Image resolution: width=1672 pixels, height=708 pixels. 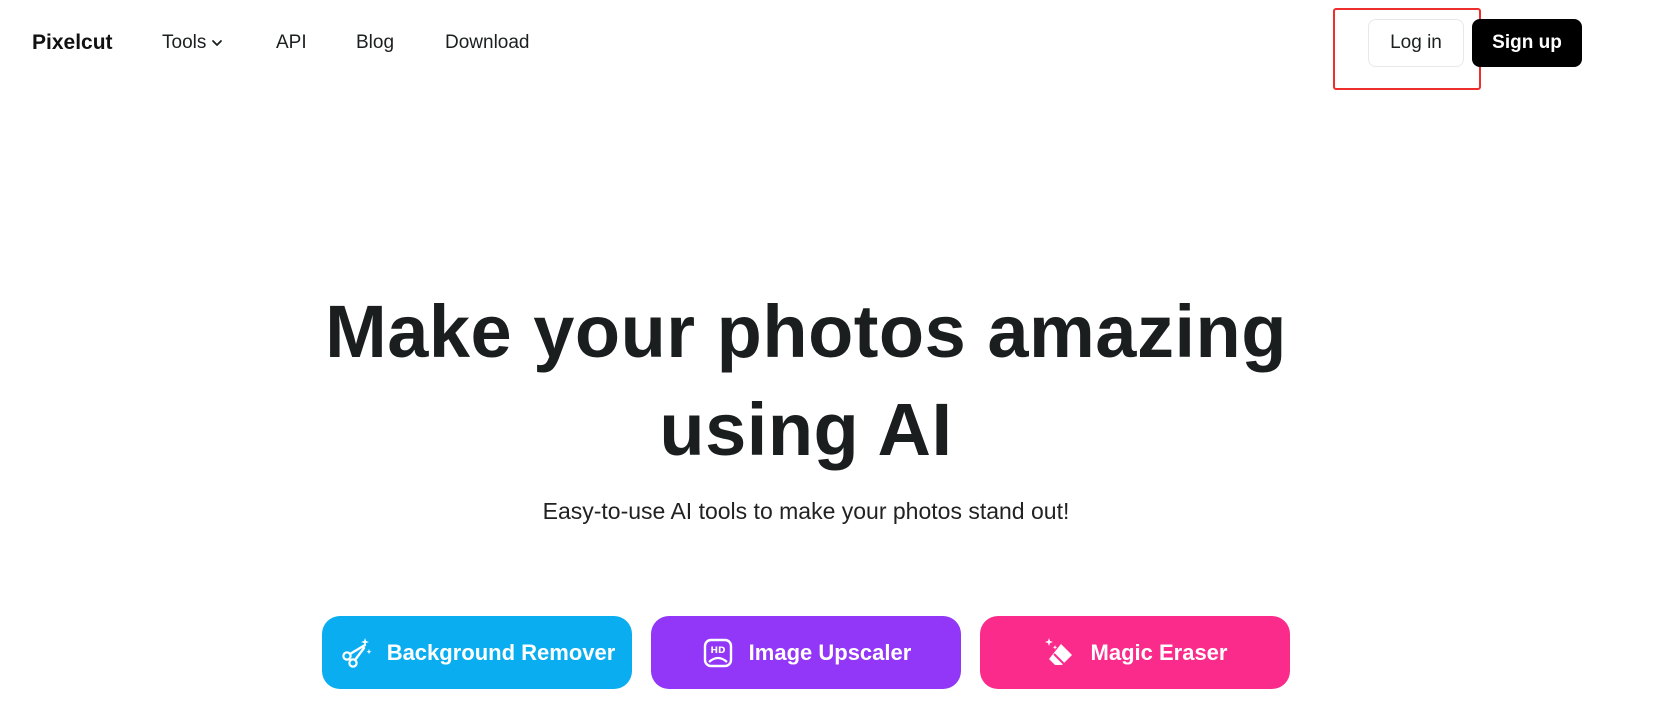 I want to click on chevron-down-icon, so click(x=217, y=43).